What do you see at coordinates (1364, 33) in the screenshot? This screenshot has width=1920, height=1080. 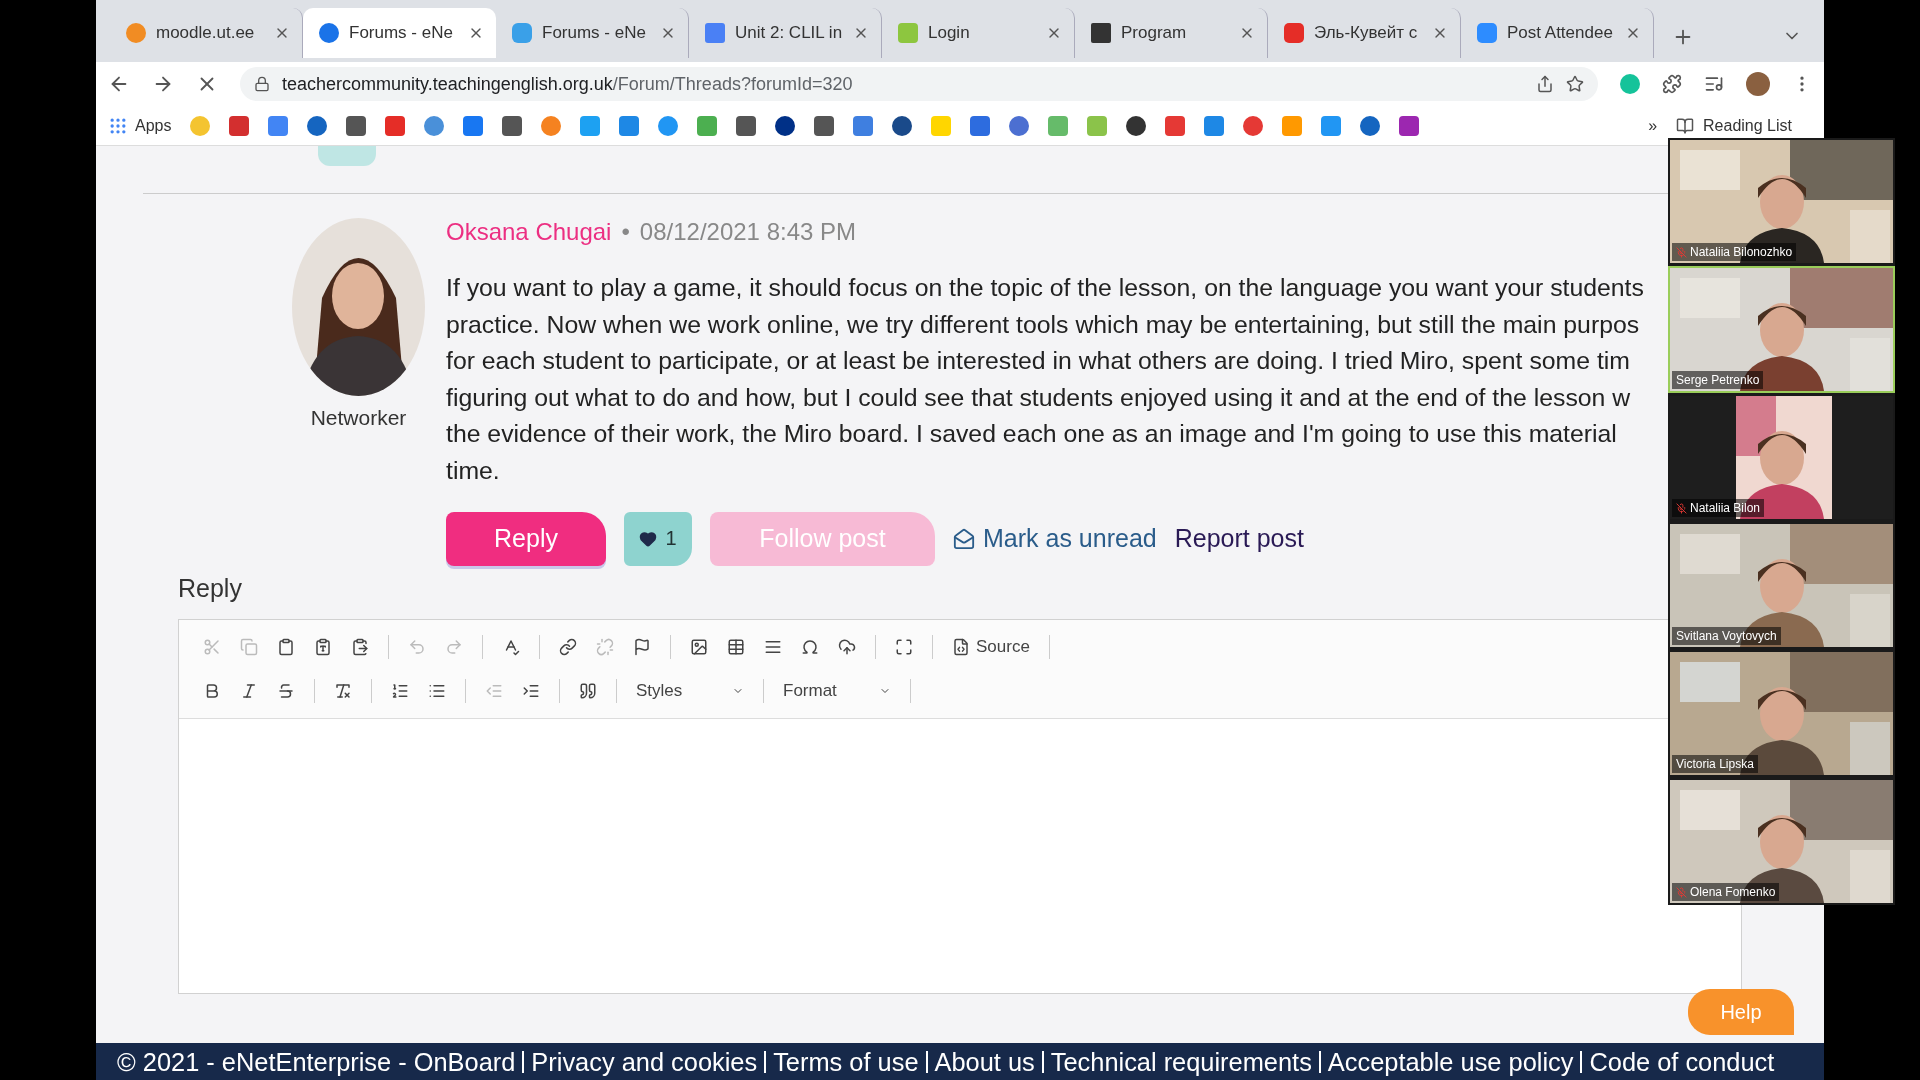 I see `browser-tab: Эль-Кувейт с` at bounding box center [1364, 33].